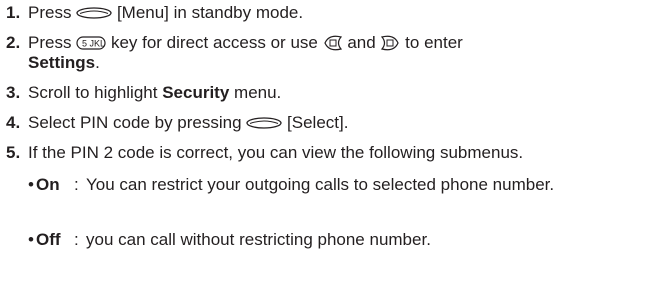 This screenshot has width=657, height=285. What do you see at coordinates (13, 42) in the screenshot?
I see `step-number: 2.` at bounding box center [13, 42].